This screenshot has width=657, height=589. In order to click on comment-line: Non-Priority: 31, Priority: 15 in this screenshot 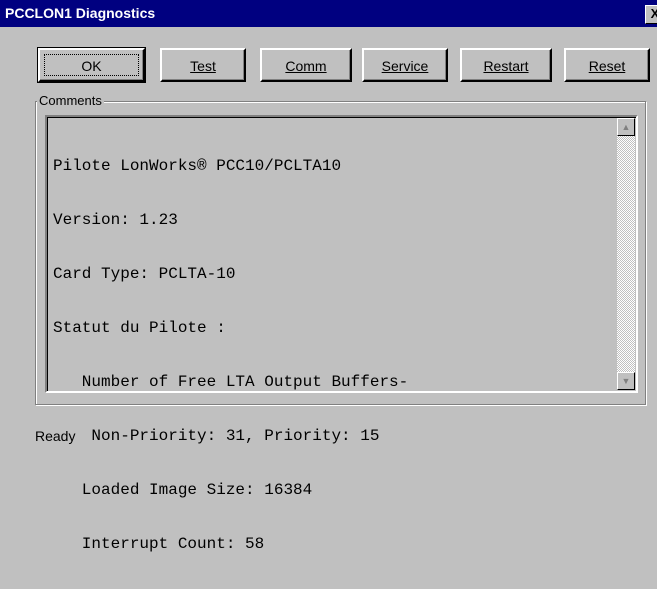, I will do `click(216, 436)`.